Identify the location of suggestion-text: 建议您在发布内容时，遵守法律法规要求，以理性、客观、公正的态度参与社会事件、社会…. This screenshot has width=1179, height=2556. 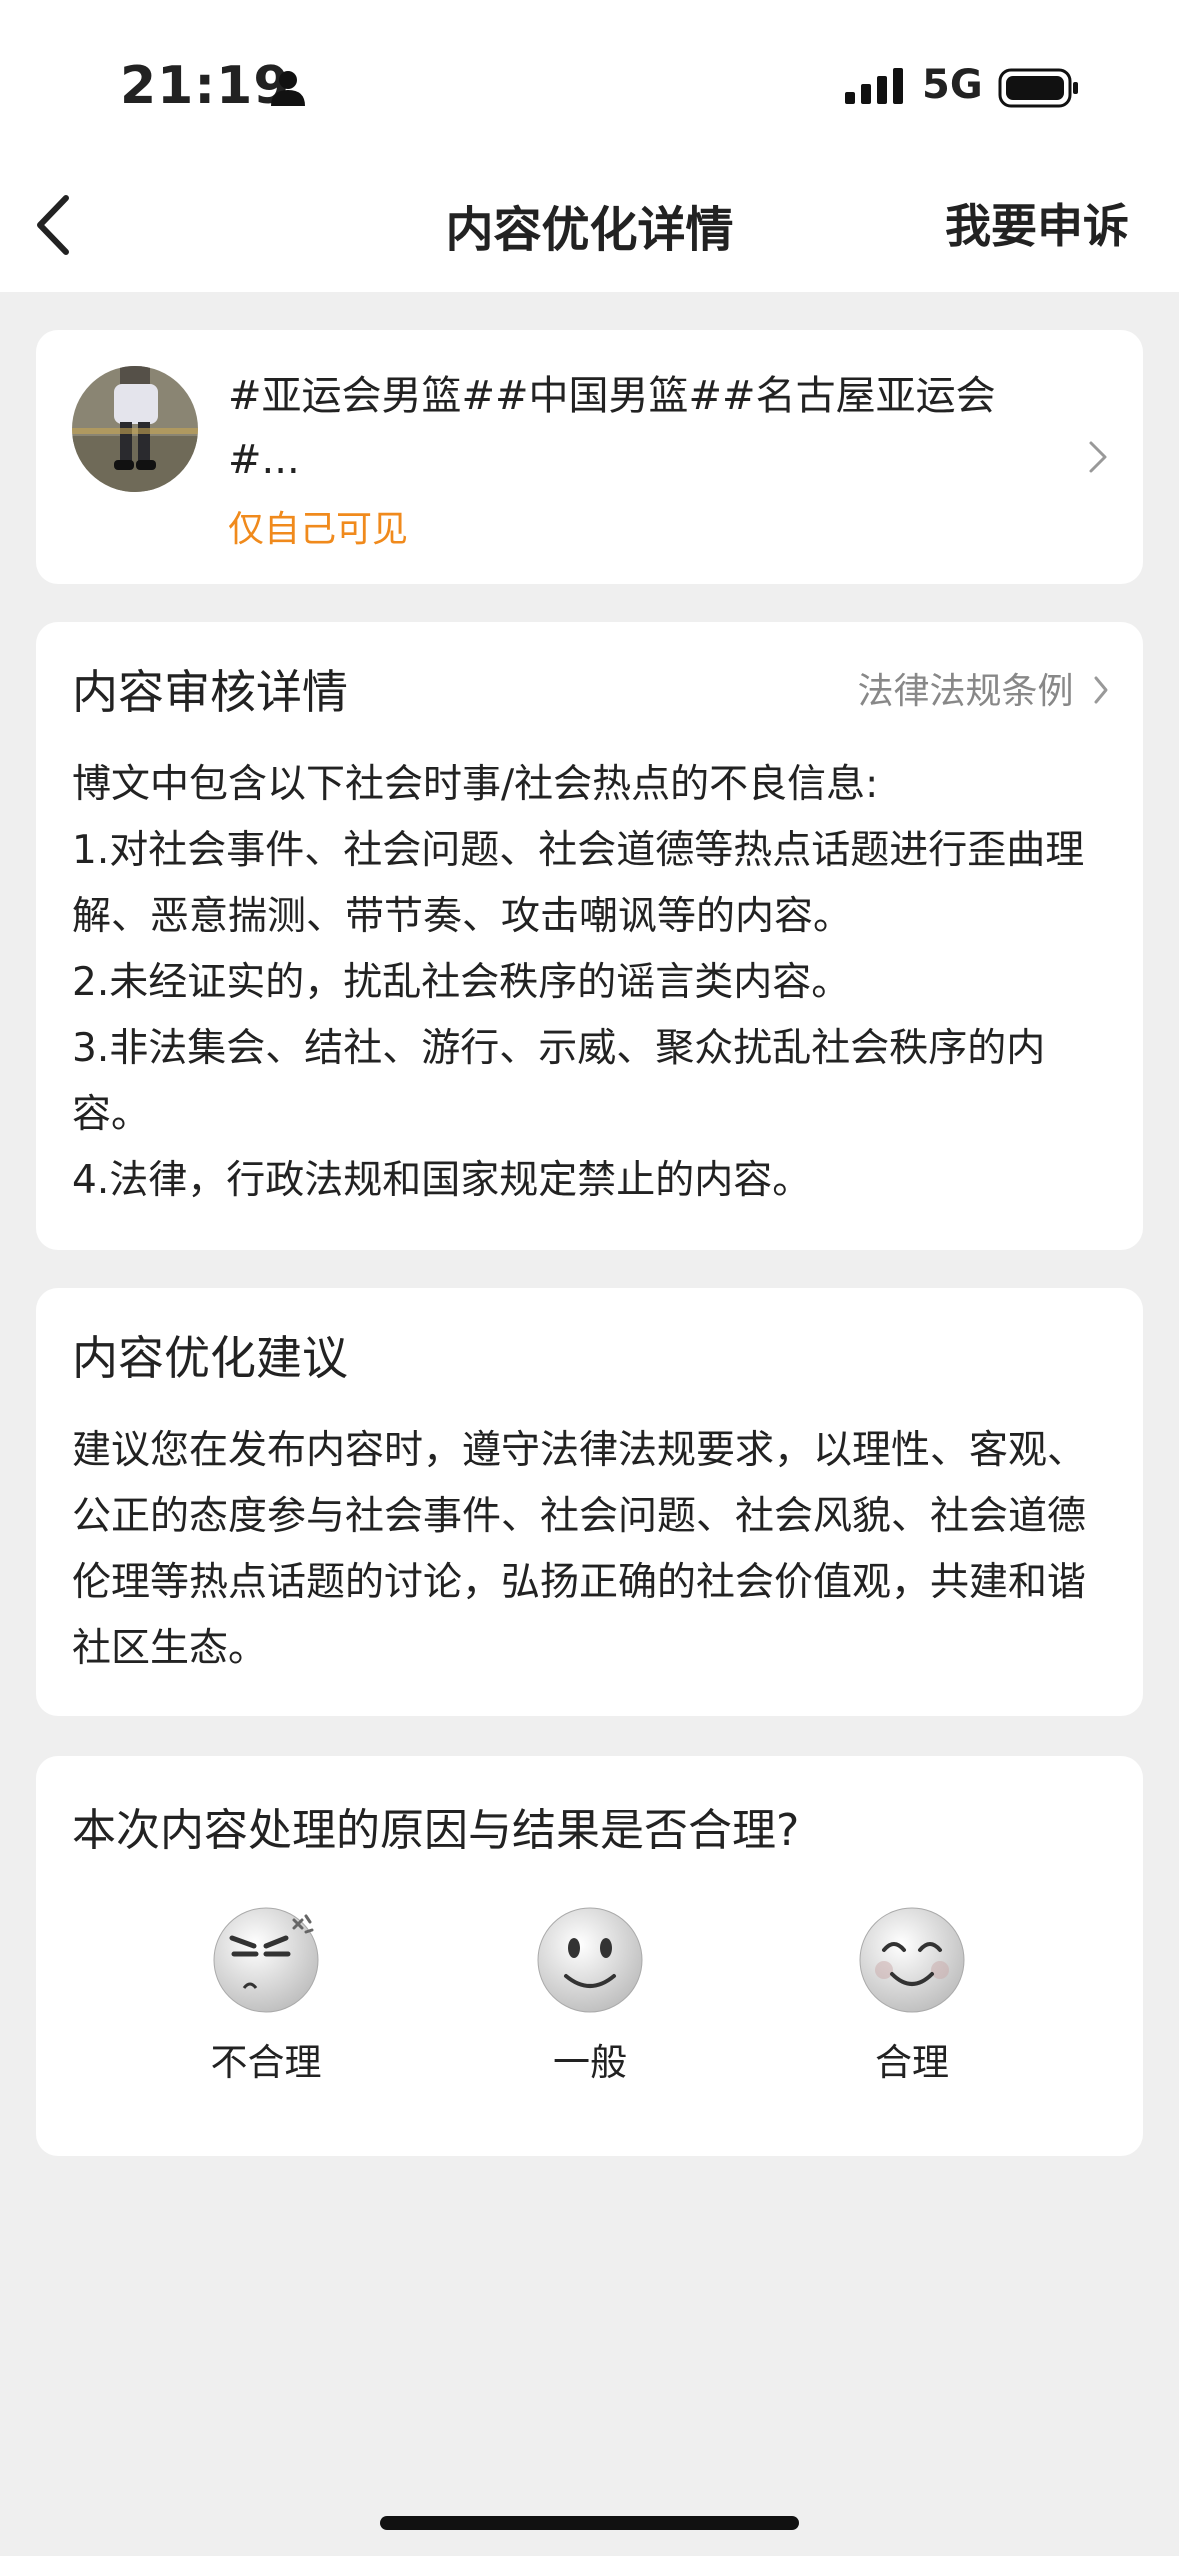
(579, 1549).